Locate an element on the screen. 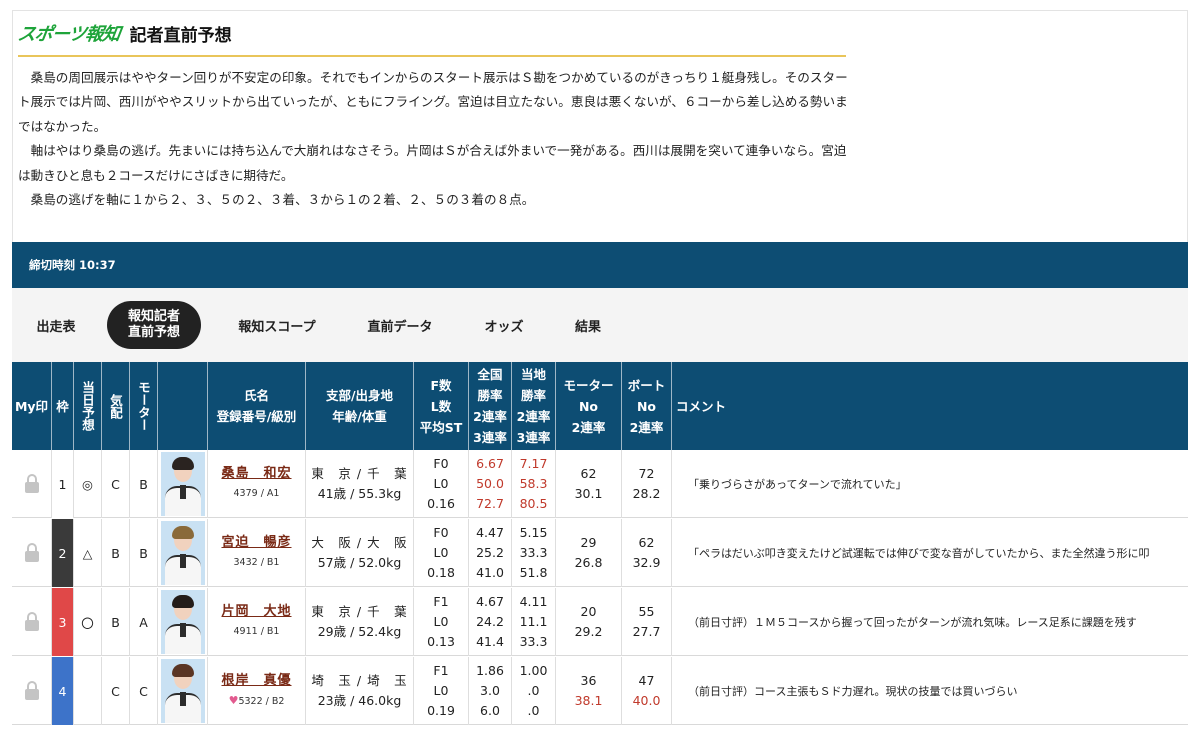 The image size is (1200, 729). race-tabs: 出走表 報知記者 直前予想 報知スコープ 直前データ オッズ 結果 is located at coordinates (600, 325).